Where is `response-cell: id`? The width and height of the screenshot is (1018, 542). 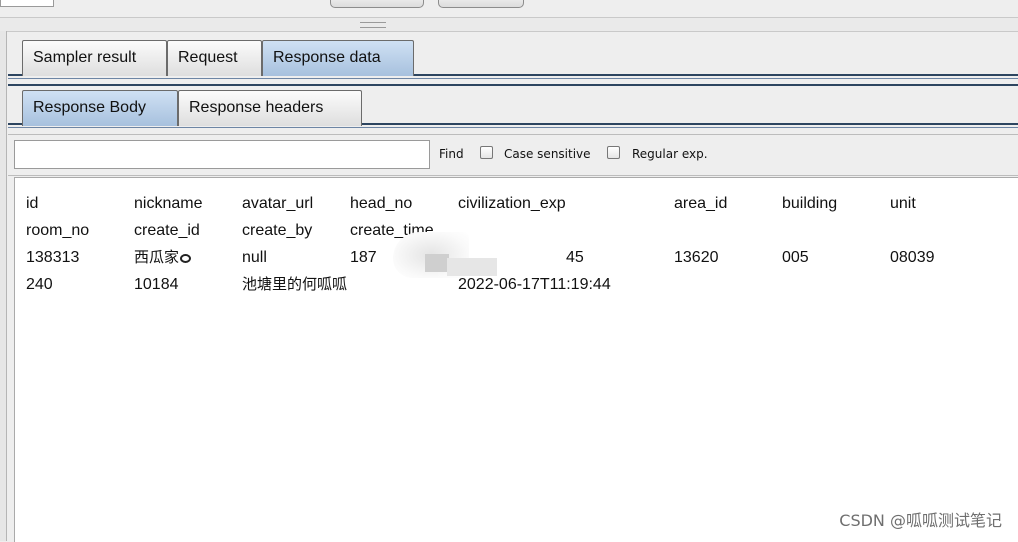 response-cell: id is located at coordinates (32, 203).